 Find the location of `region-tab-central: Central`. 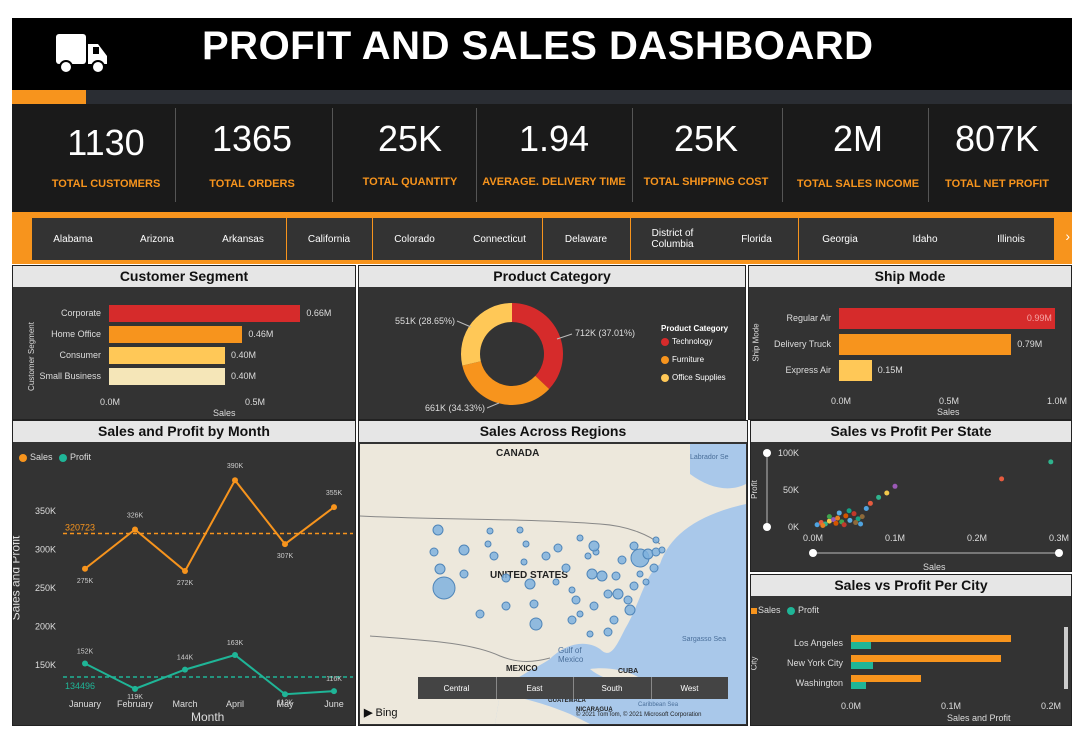

region-tab-central: Central is located at coordinates (456, 688).